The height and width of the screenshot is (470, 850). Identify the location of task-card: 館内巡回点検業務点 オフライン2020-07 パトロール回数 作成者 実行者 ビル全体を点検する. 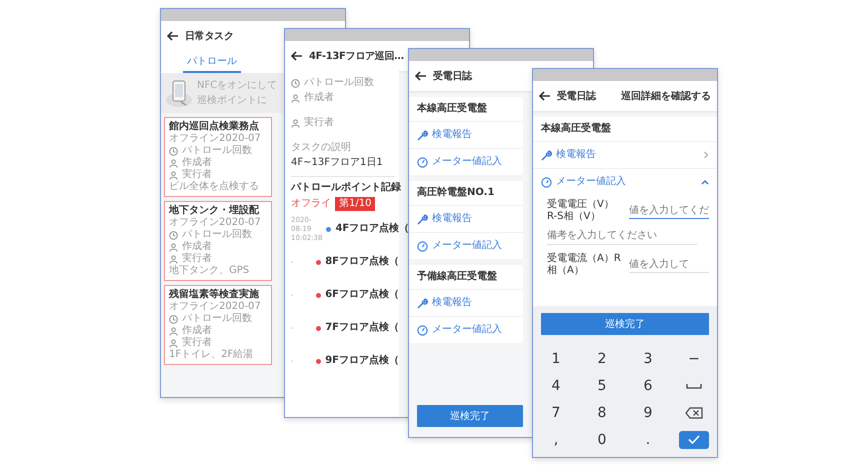
(218, 157).